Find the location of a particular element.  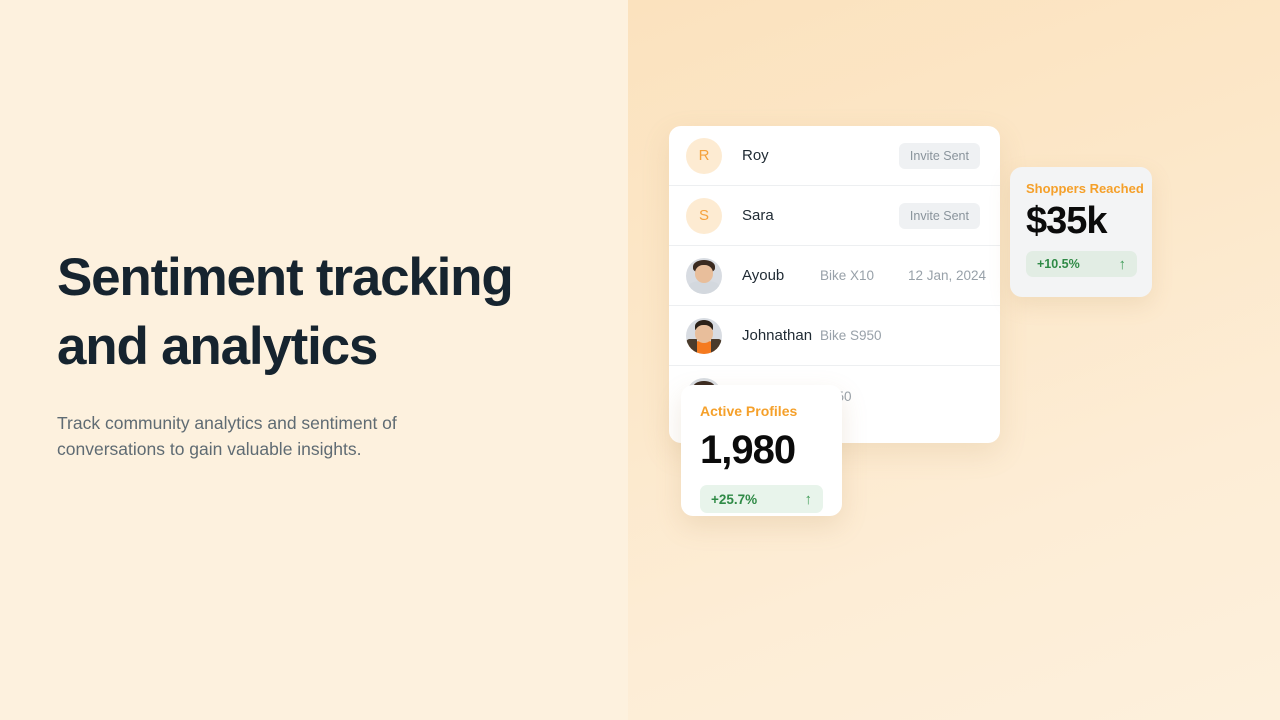

page-title: Sentiment tracking and analytics is located at coordinates (337, 312).